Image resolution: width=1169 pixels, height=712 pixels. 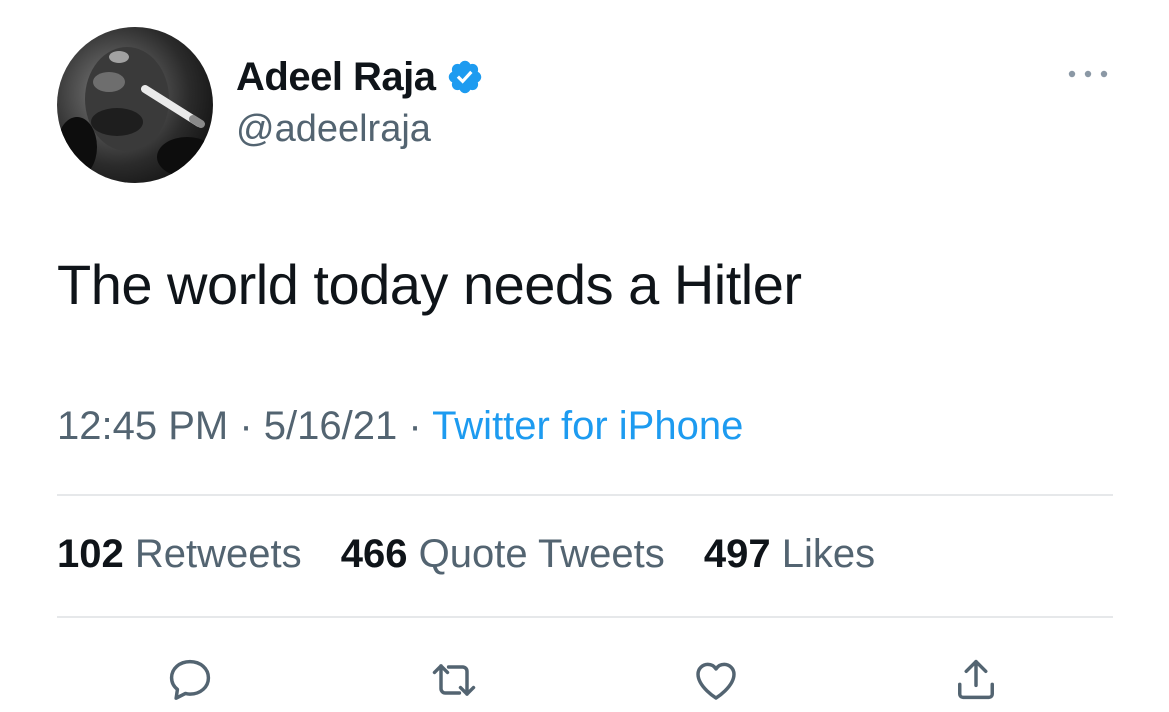 What do you see at coordinates (336, 77) in the screenshot?
I see `author-display-name: Adeel Raja` at bounding box center [336, 77].